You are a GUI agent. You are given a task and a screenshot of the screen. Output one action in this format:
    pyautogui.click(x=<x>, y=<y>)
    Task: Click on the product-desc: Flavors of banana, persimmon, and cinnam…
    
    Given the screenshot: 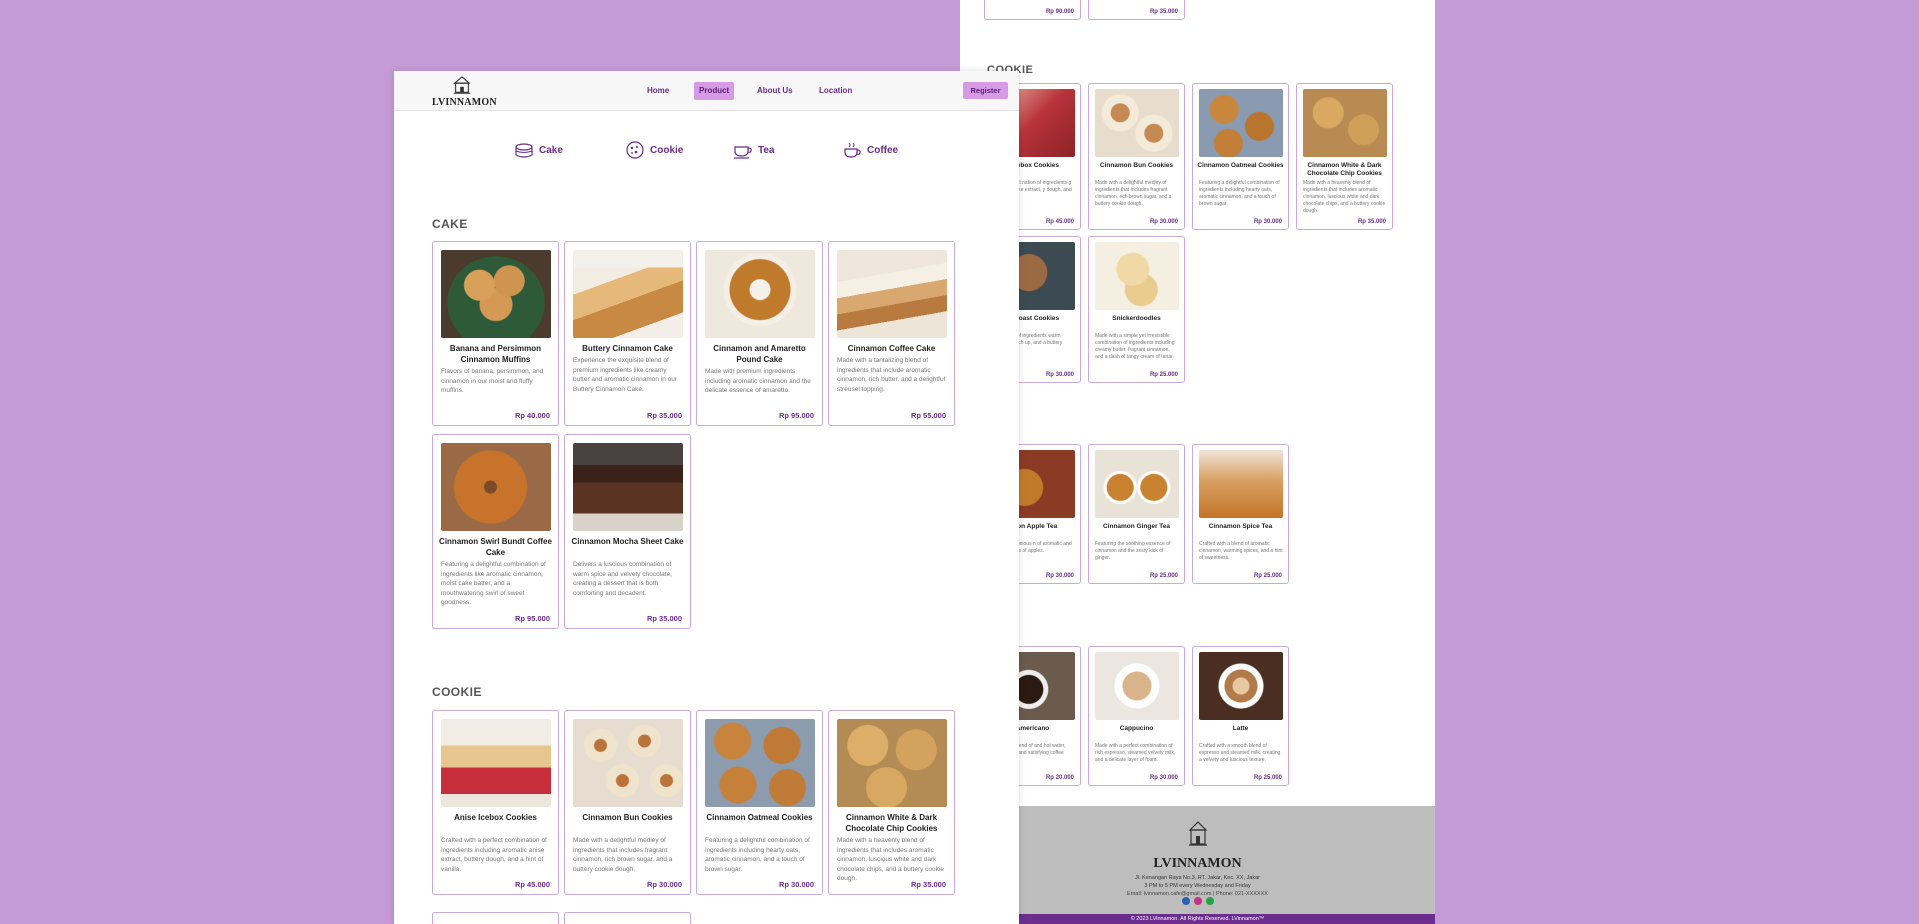 What is the action you would take?
    pyautogui.click(x=492, y=381)
    